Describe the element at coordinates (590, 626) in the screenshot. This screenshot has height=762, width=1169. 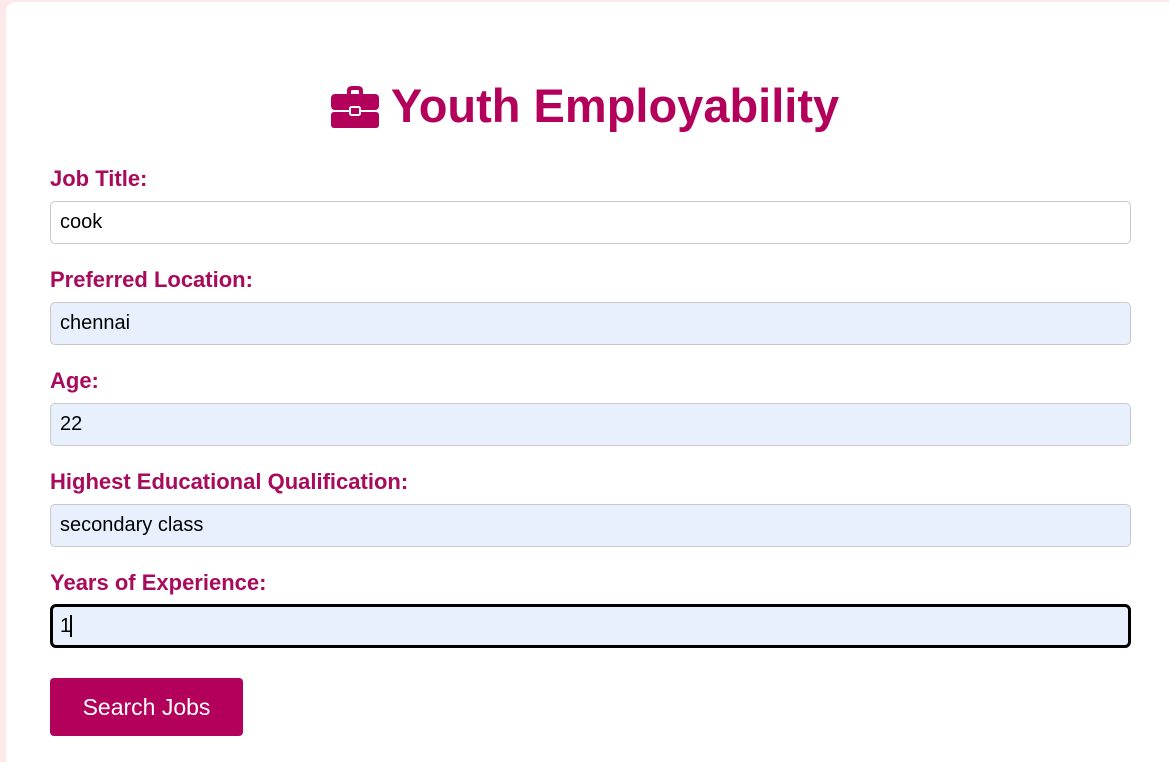
I see `experience-input` at that location.